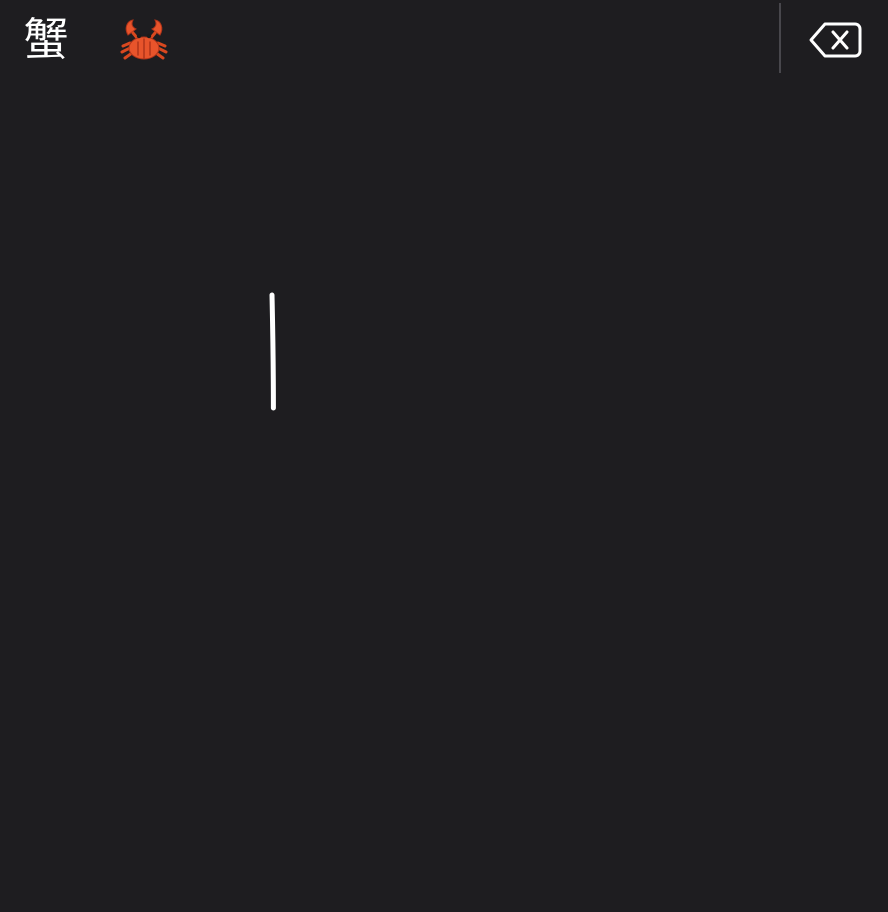  Describe the element at coordinates (46, 39) in the screenshot. I see `candidate-character: 蟹` at that location.